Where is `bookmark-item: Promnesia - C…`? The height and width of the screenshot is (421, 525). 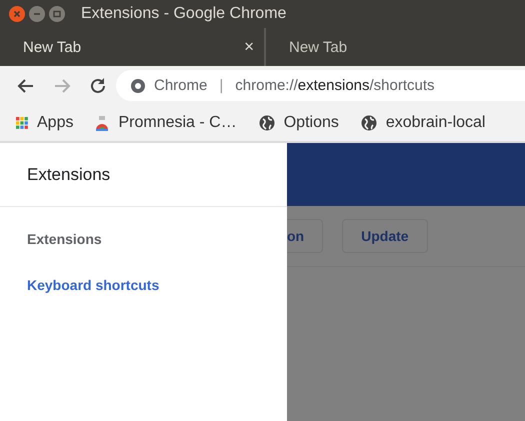
bookmark-item: Promnesia - C… is located at coordinates (166, 123).